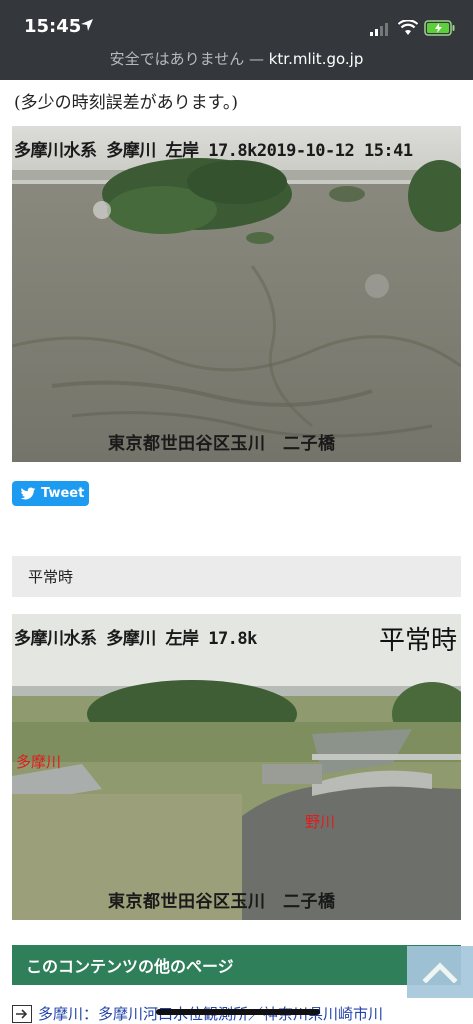 The height and width of the screenshot is (1024, 473). What do you see at coordinates (51, 577) in the screenshot?
I see `normal-section-title: 平常時` at bounding box center [51, 577].